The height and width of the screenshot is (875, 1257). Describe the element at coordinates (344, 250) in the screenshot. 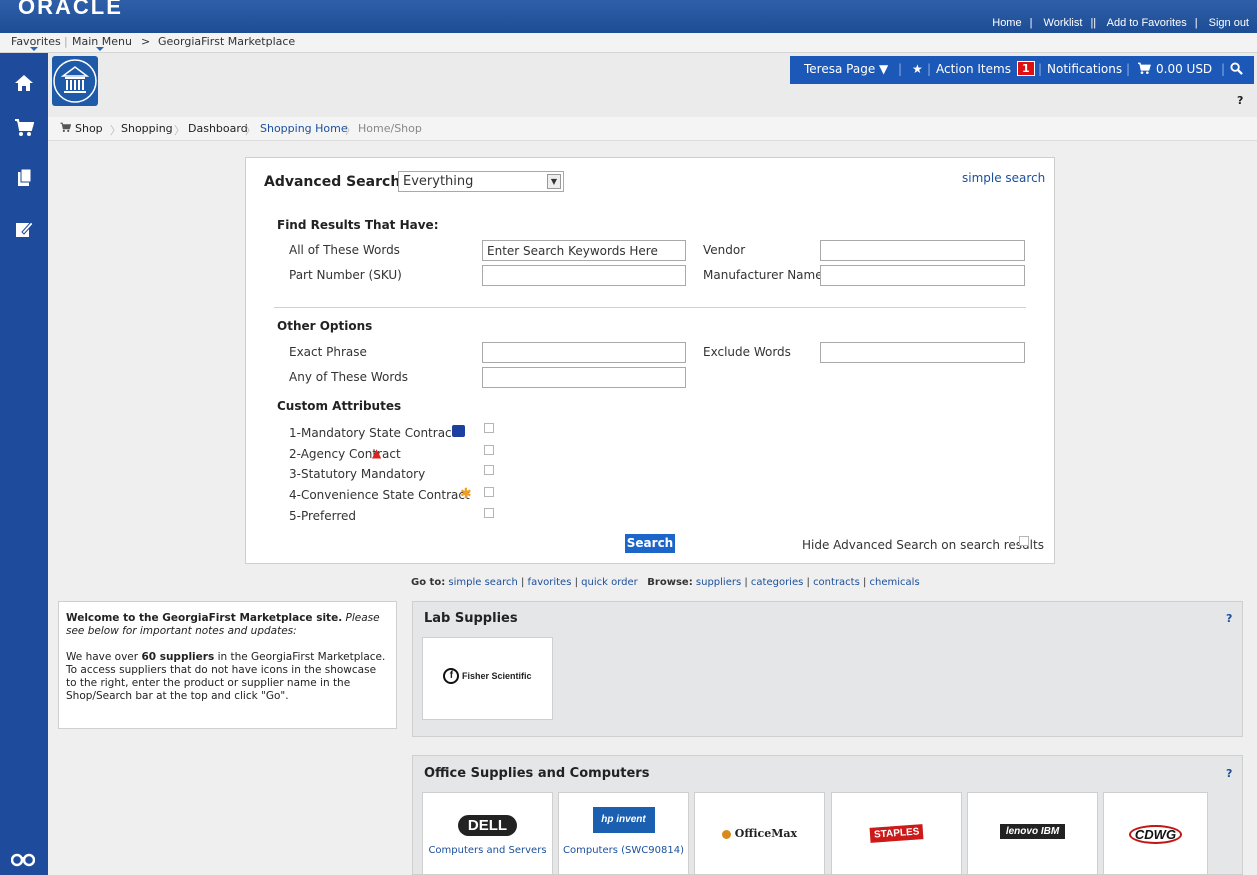

I see `all-words-label: All of These Words` at that location.